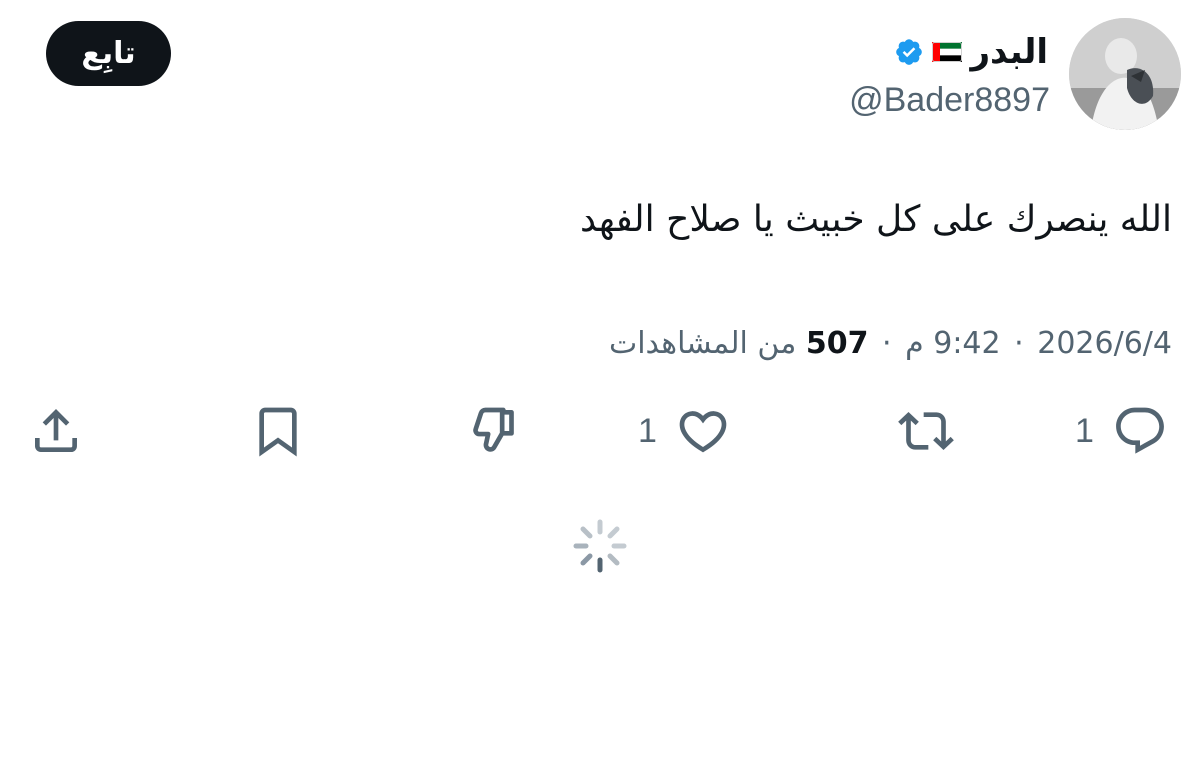  I want to click on reply-icon, so click(1140, 431).